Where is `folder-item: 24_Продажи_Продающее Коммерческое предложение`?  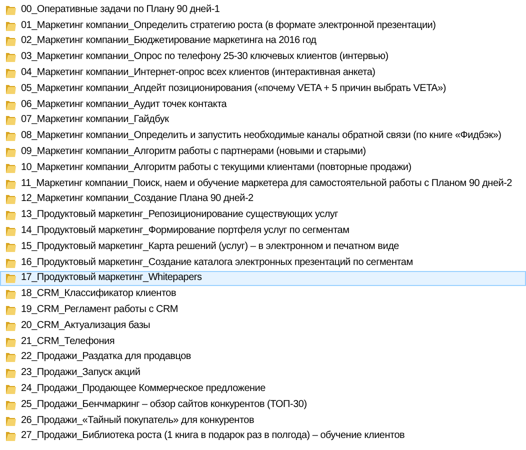 folder-item: 24_Продажи_Продающее Коммерческое предложение is located at coordinates (263, 389).